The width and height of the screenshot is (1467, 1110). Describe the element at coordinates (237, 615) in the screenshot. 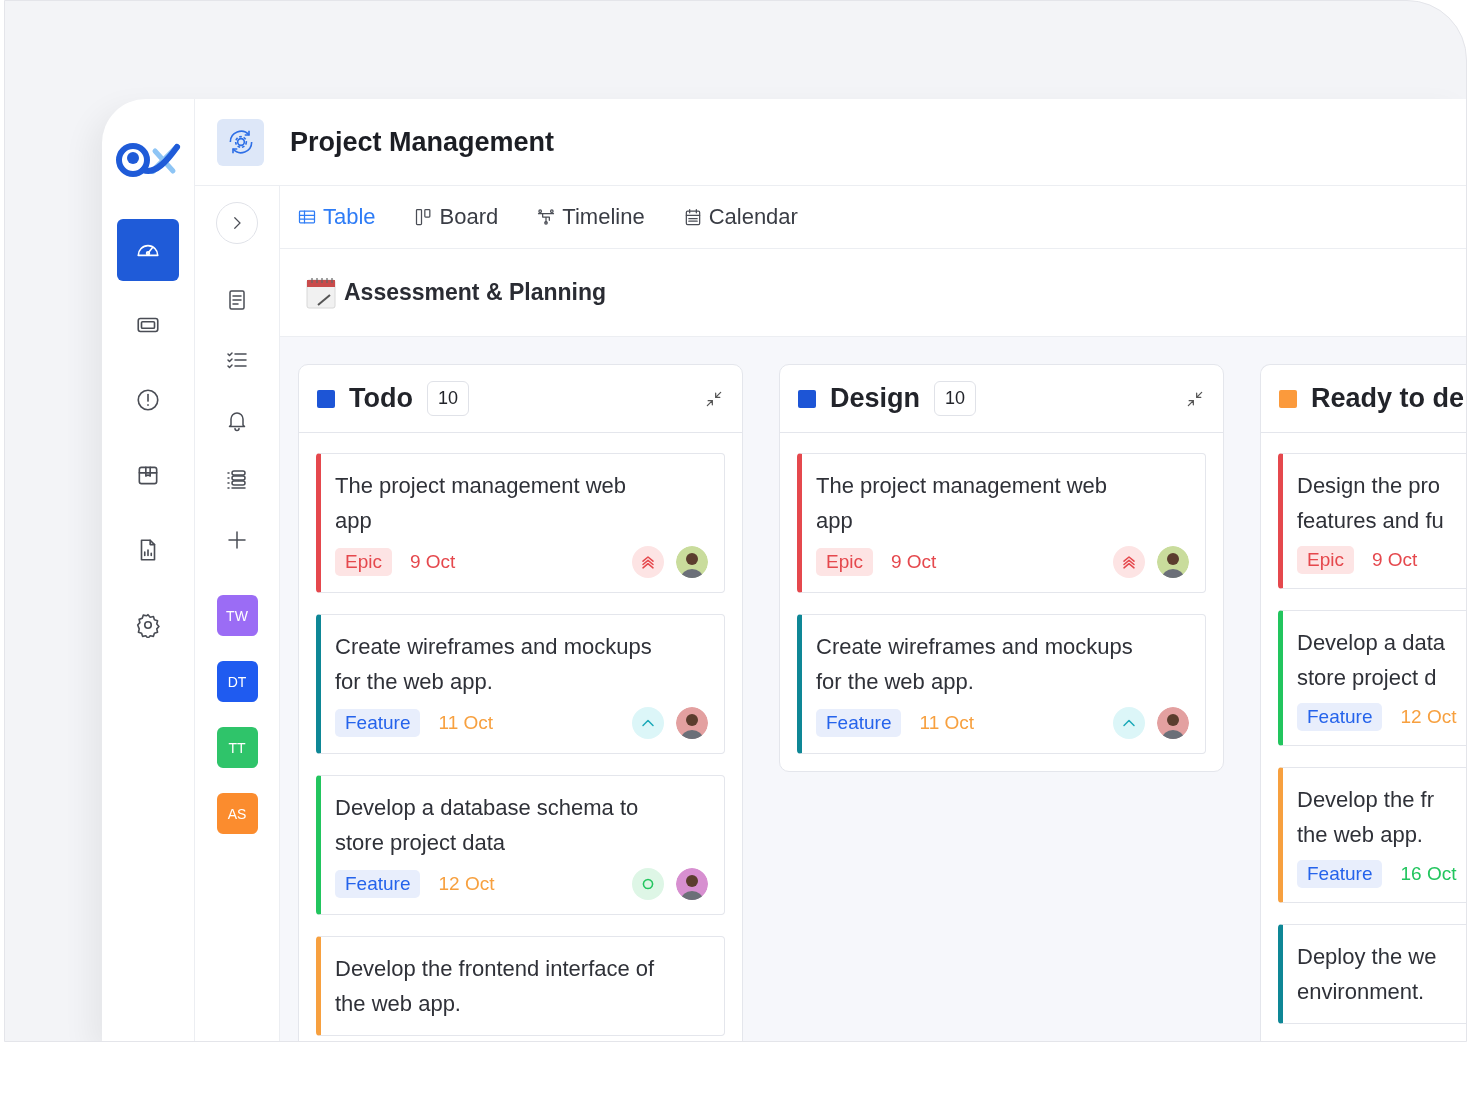

I see `workspace-badge: TW` at that location.